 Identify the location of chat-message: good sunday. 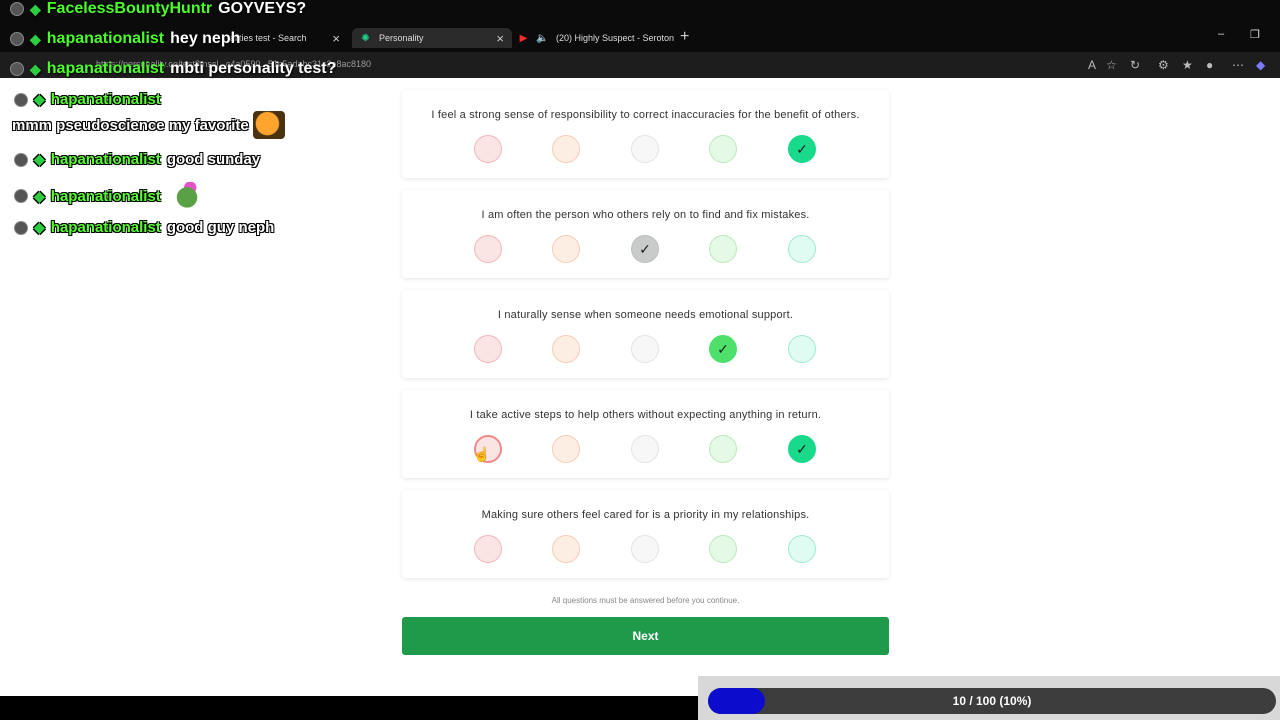
(213, 159).